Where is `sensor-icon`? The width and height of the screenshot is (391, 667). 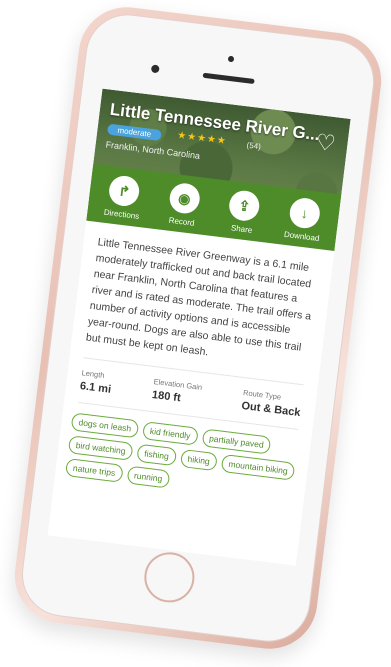
sensor-icon is located at coordinates (155, 69).